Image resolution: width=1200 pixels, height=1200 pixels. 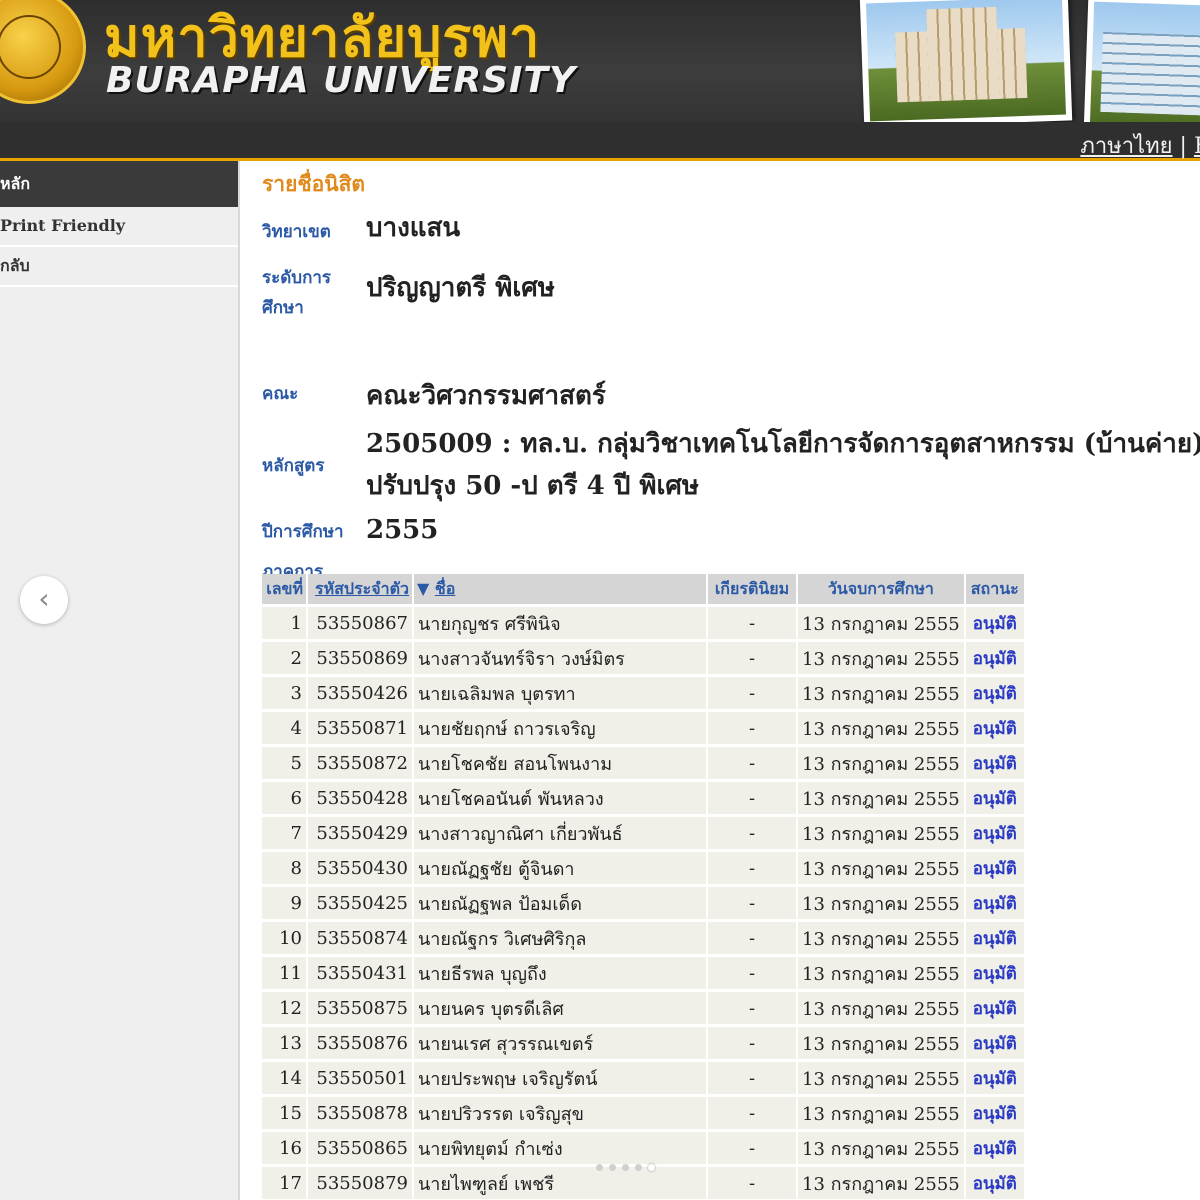 I want to click on cell-name: นายชัยฤกษ์ ถาวรเจริญ, so click(x=560, y=727).